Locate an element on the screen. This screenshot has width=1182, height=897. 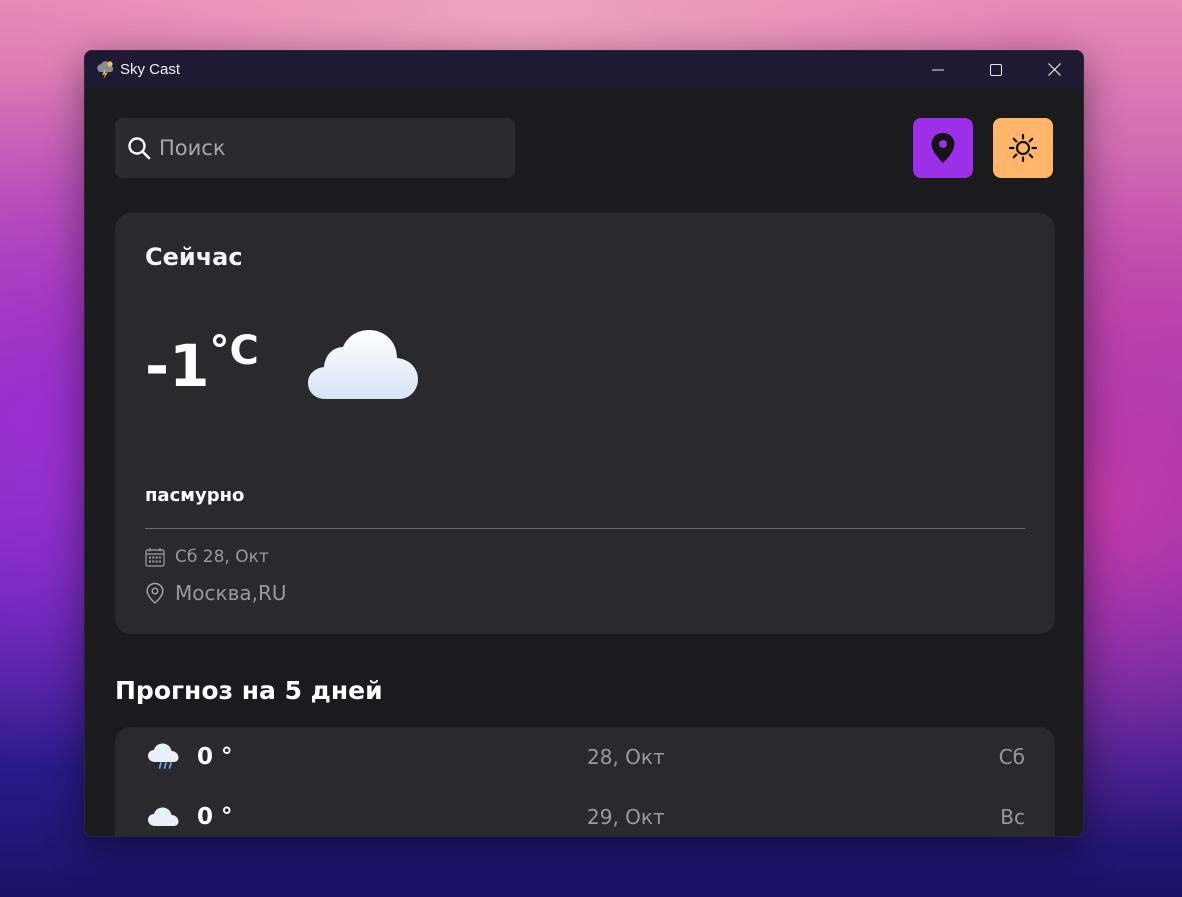
search-icon is located at coordinates (139, 148).